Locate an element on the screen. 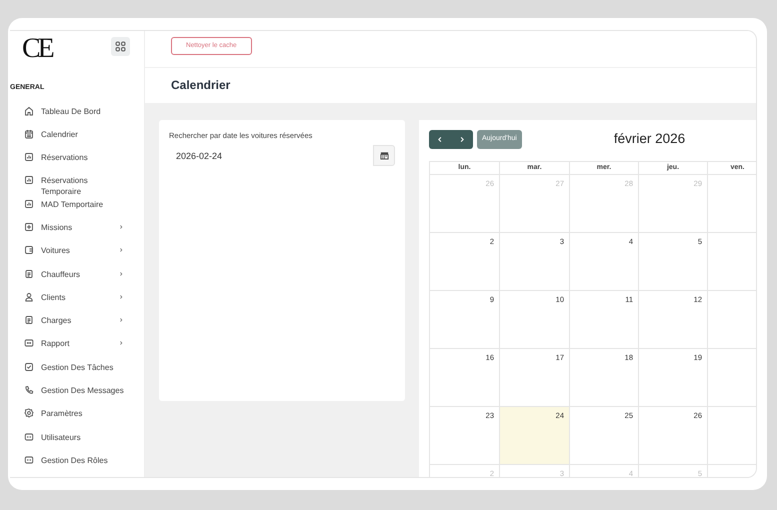 The image size is (777, 510). logo: CE is located at coordinates (37, 49).